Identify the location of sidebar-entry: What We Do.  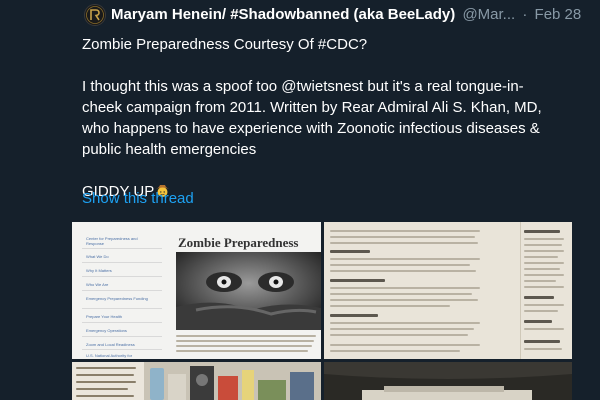
(97, 256).